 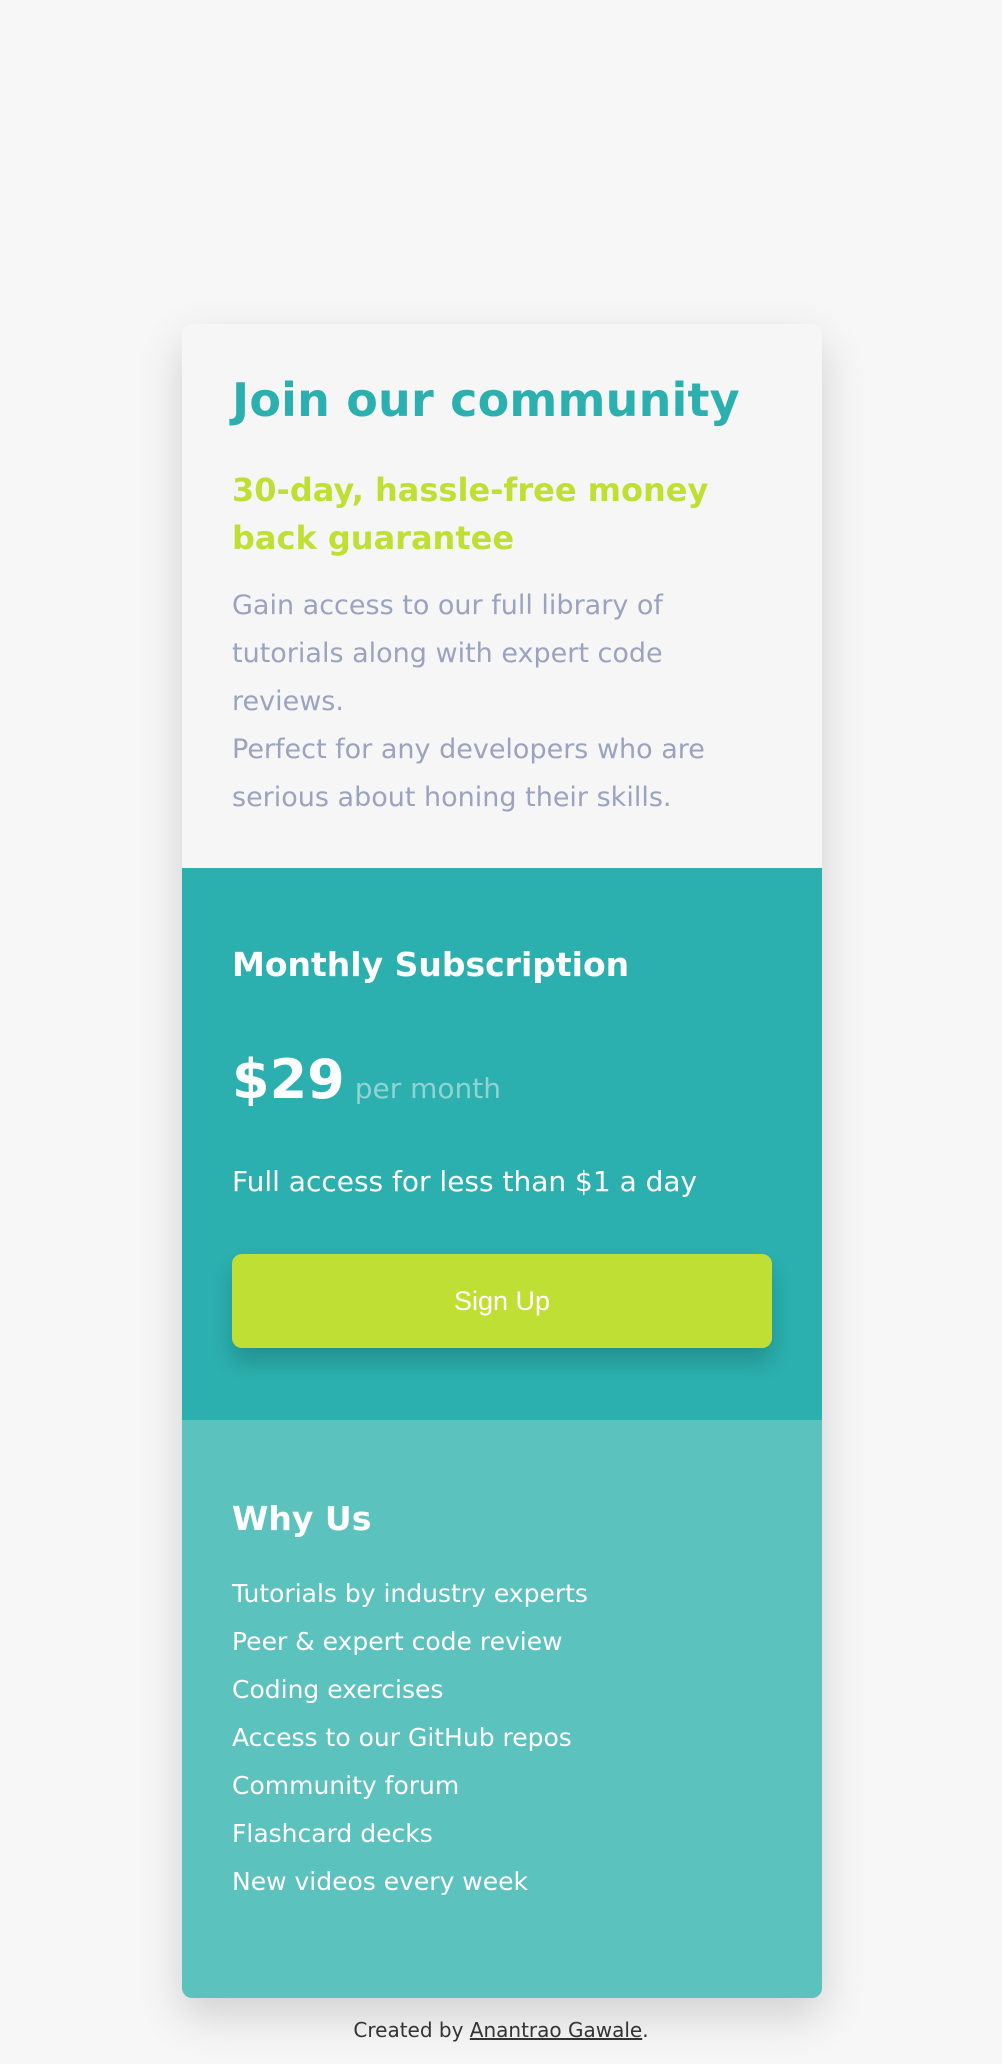 I want to click on attribution-prefix: Created by, so click(x=411, y=2030).